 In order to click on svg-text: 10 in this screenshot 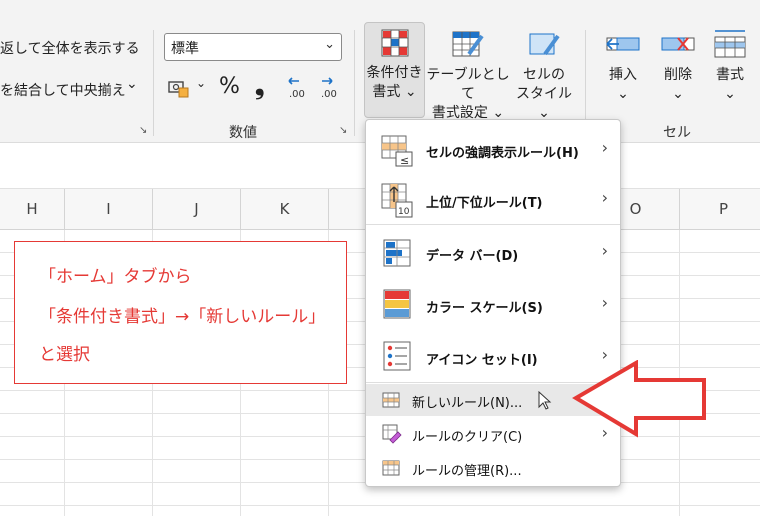, I will do `click(404, 212)`.